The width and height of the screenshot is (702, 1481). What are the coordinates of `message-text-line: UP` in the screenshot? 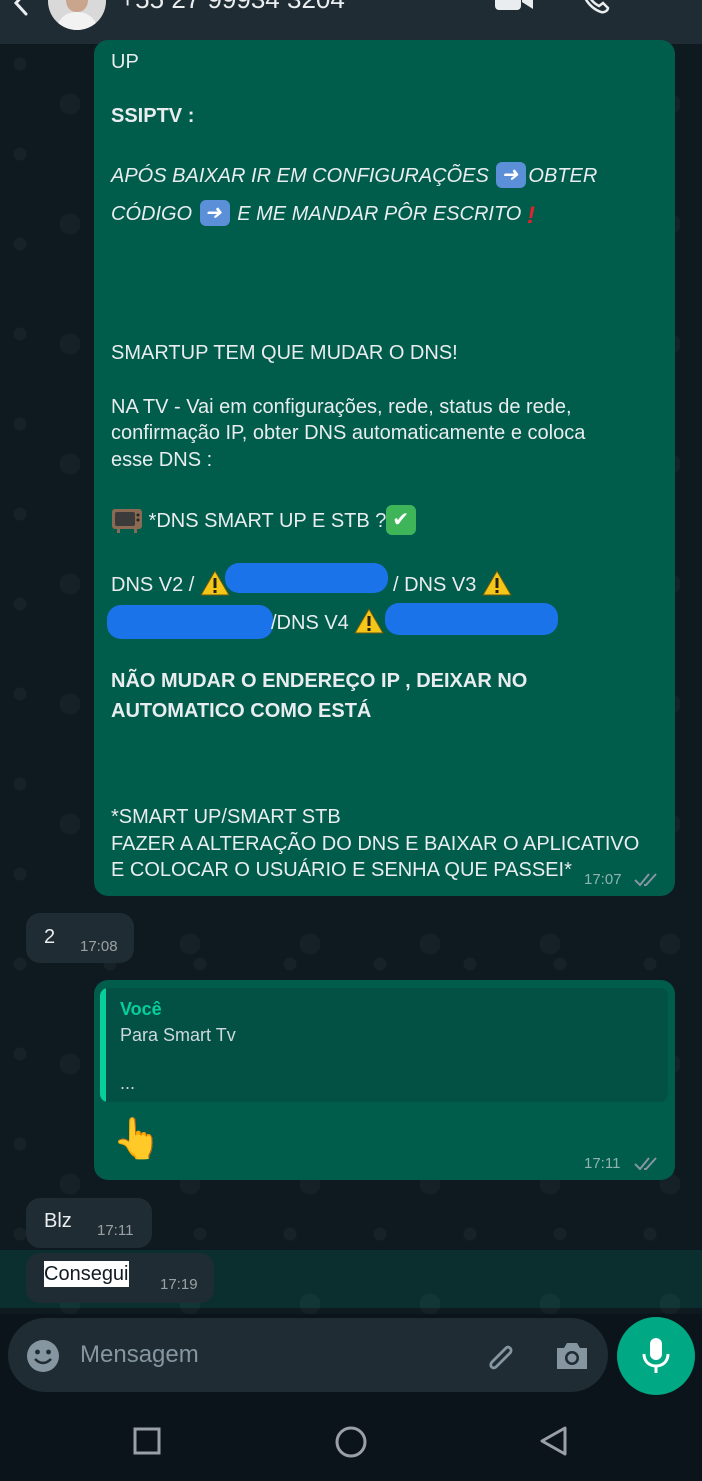 It's located at (125, 62).